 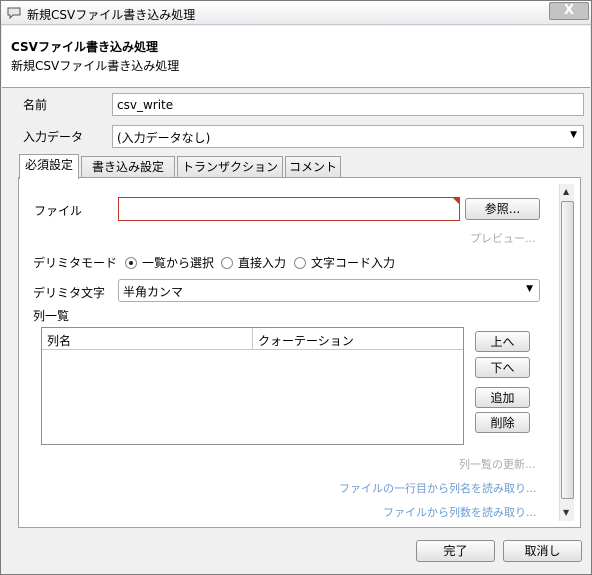 What do you see at coordinates (128, 167) in the screenshot?
I see `tab-write-settings: 書き込み設定` at bounding box center [128, 167].